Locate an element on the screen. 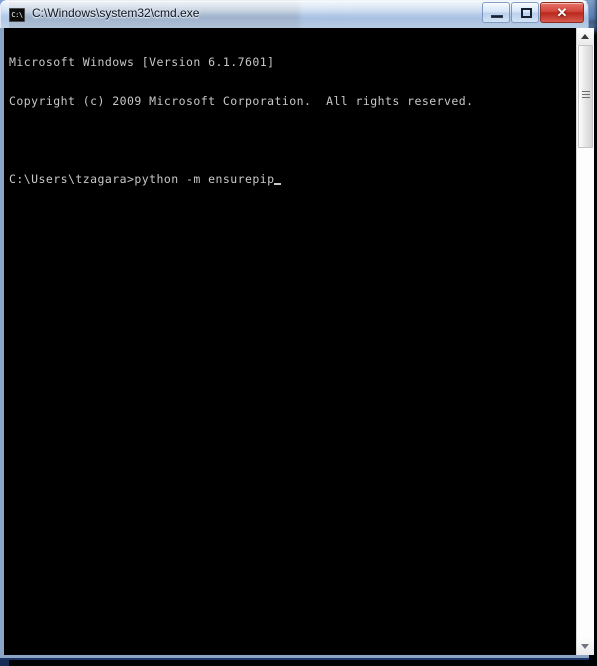 This screenshot has width=597, height=666. chevron-down-icon is located at coordinates (585, 646).